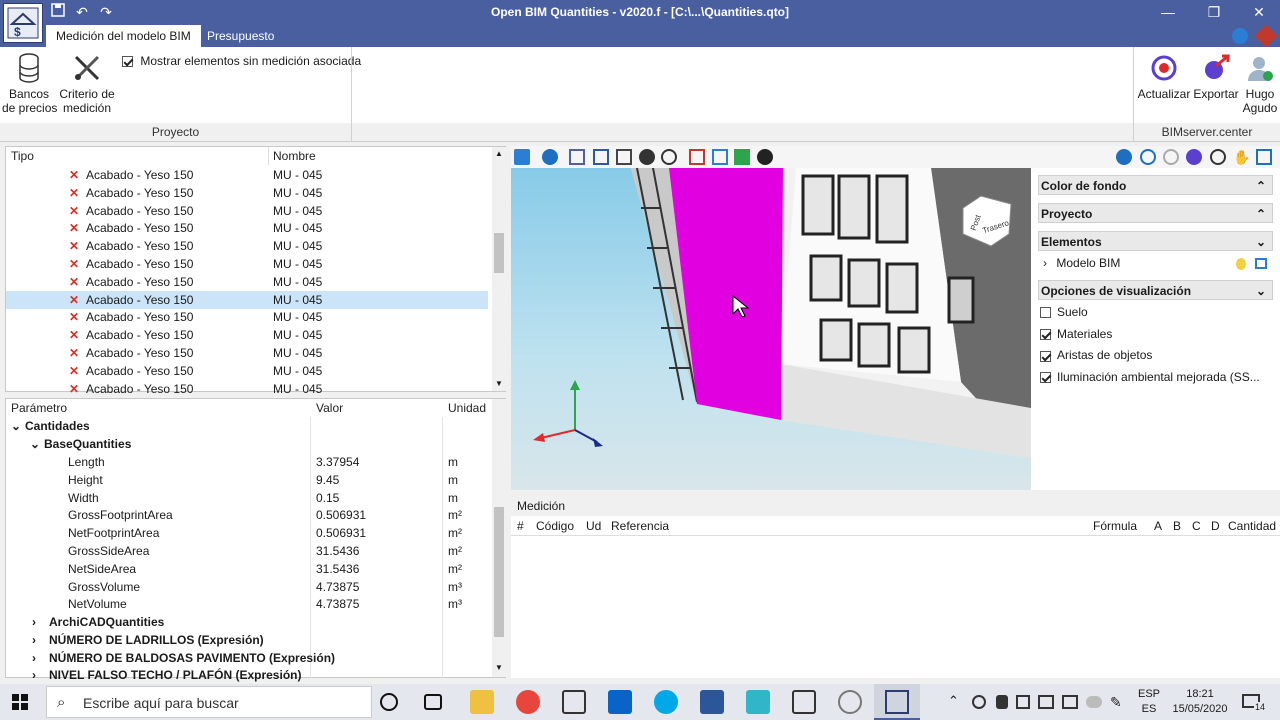 The image size is (1280, 720). Describe the element at coordinates (209, 702) in the screenshot. I see `taskbar-search: ⌕ Escribe aquí para buscar` at that location.